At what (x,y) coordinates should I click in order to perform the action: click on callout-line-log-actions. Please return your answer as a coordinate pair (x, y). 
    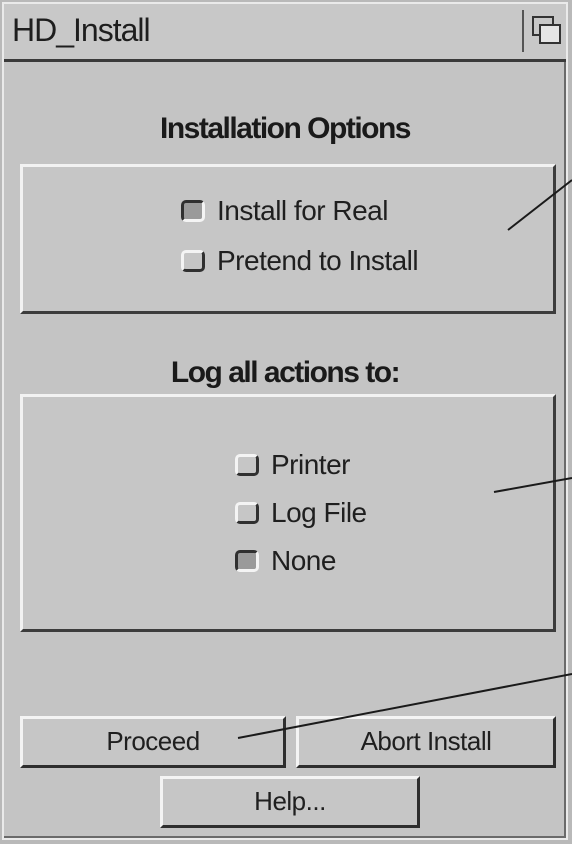
    Looking at the image, I should click on (532, 485).